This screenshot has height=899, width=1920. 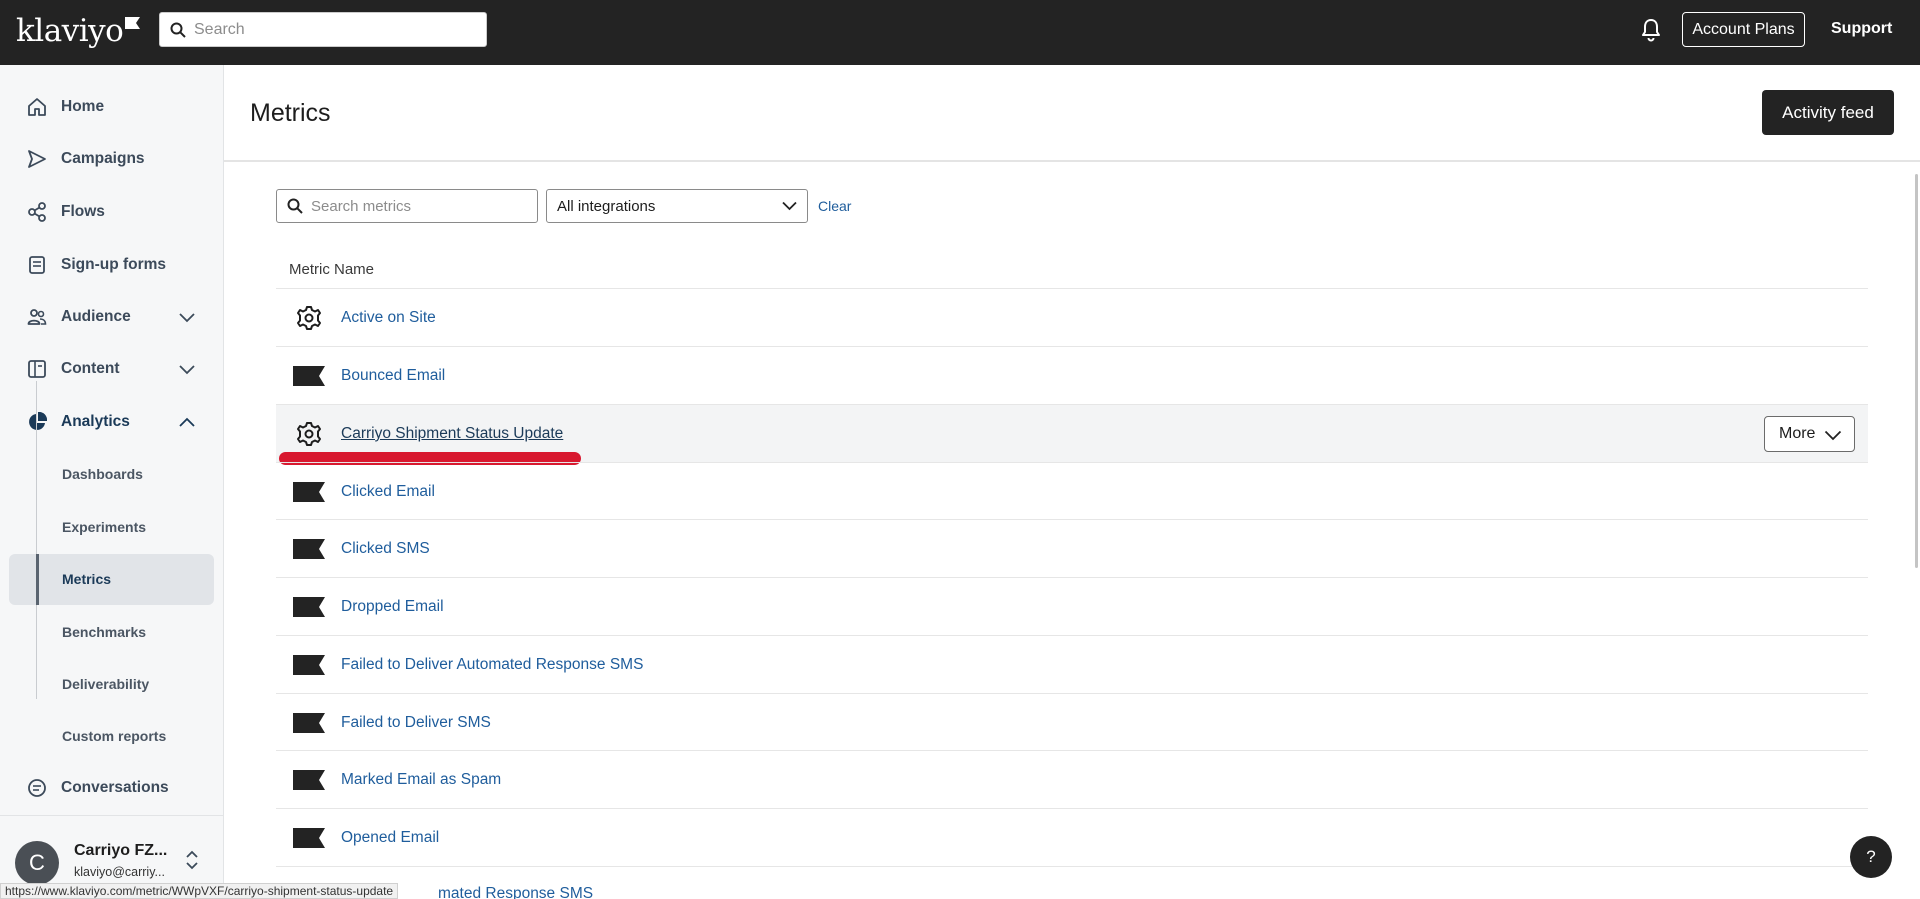 What do you see at coordinates (37, 107) in the screenshot?
I see `home-icon` at bounding box center [37, 107].